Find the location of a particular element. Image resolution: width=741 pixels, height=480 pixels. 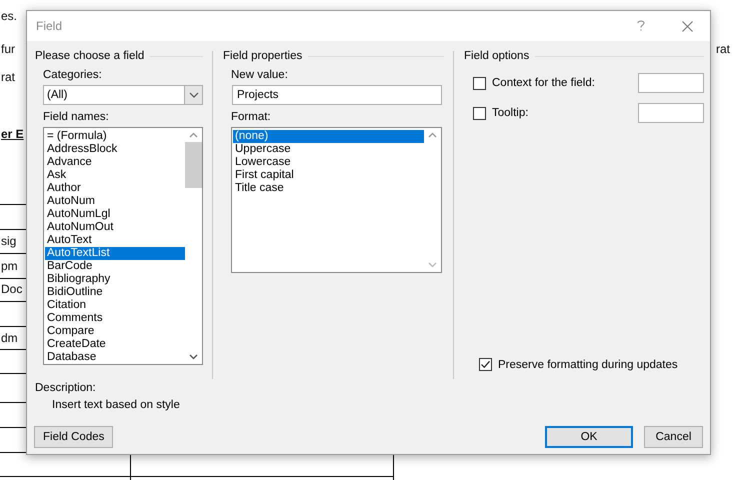

list-item: Author is located at coordinates (115, 188).